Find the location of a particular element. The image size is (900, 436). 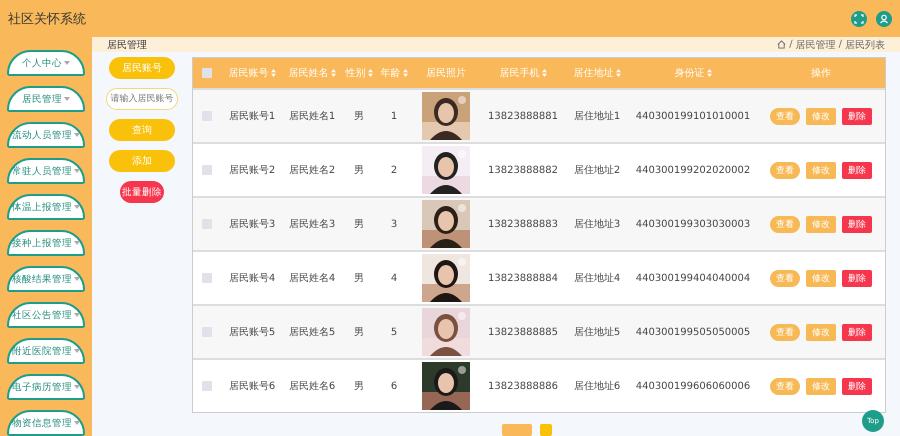

sidebar-item: 附近医院管理 is located at coordinates (46, 351).